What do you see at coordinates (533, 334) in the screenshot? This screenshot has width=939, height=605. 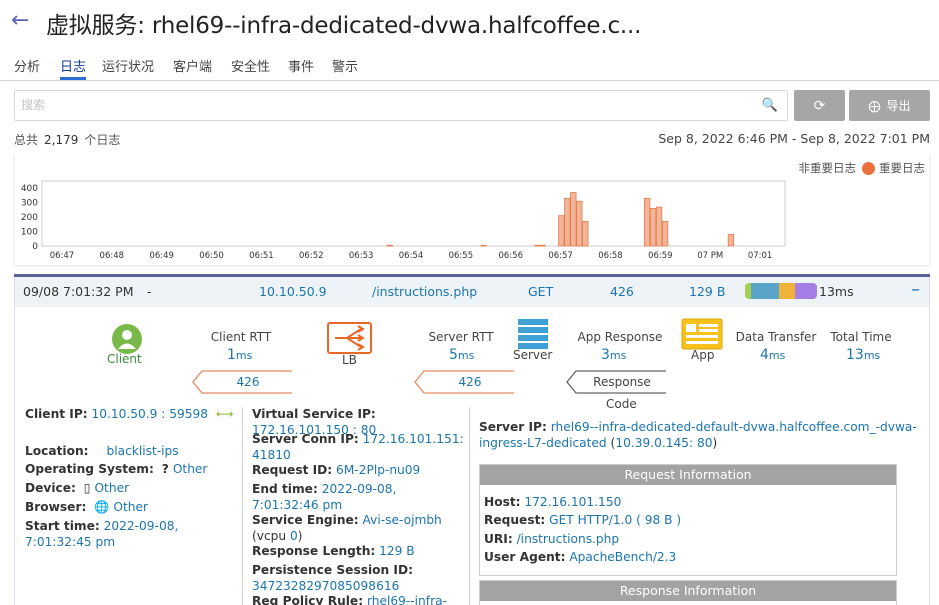 I see `server-icon` at bounding box center [533, 334].